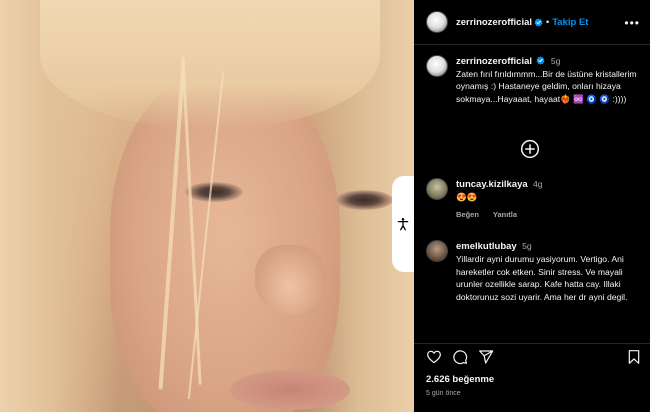 The width and height of the screenshot is (650, 412). I want to click on likes-count: 2.626 beğenme, so click(460, 379).